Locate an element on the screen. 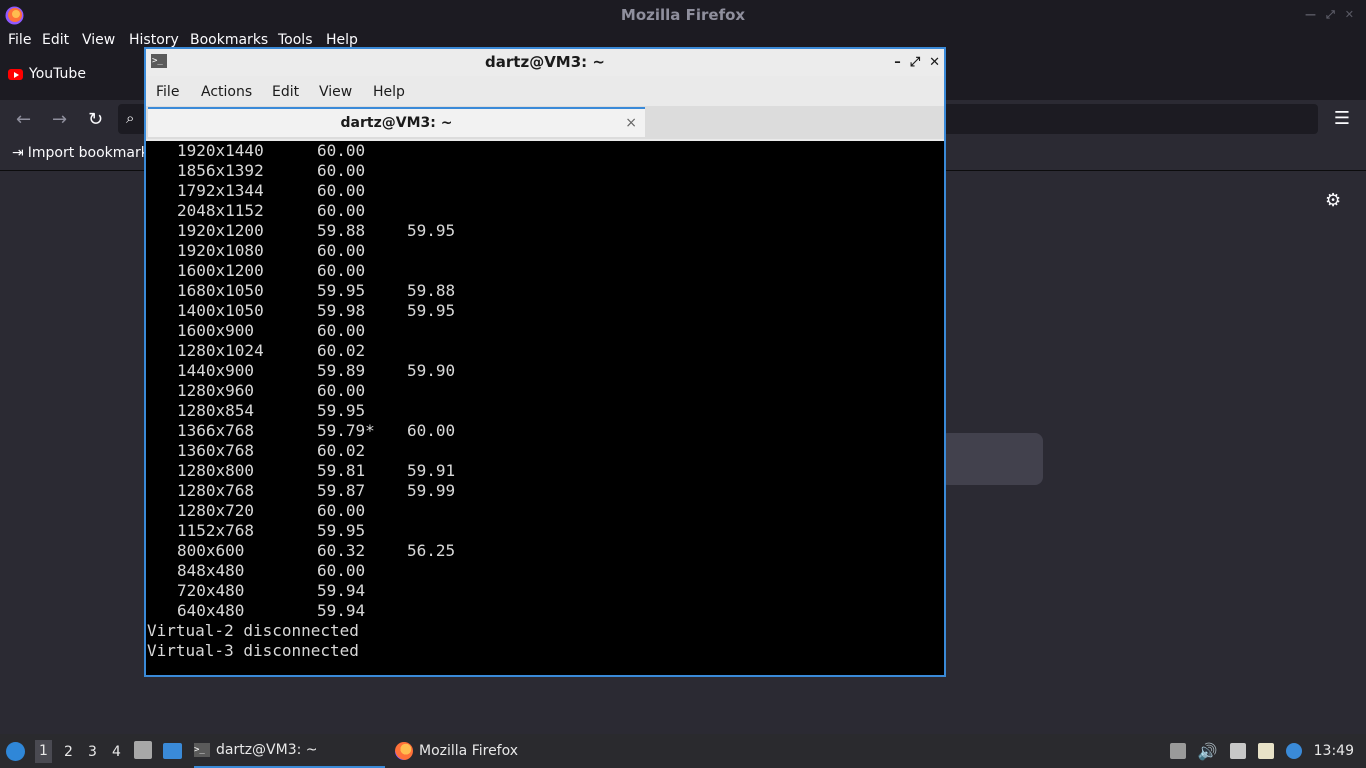 The width and height of the screenshot is (1366, 768). mode-r2: 59.88 is located at coordinates (431, 290).